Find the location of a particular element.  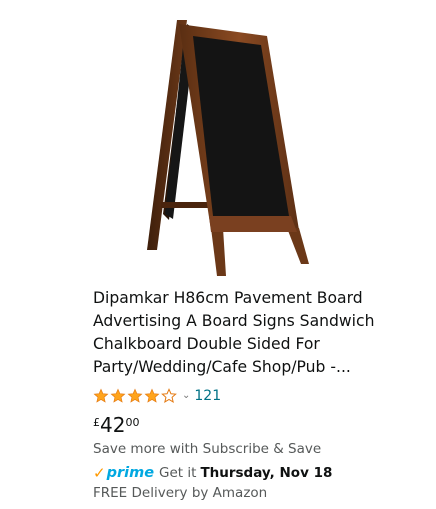

price-fraction: 00 is located at coordinates (132, 422).